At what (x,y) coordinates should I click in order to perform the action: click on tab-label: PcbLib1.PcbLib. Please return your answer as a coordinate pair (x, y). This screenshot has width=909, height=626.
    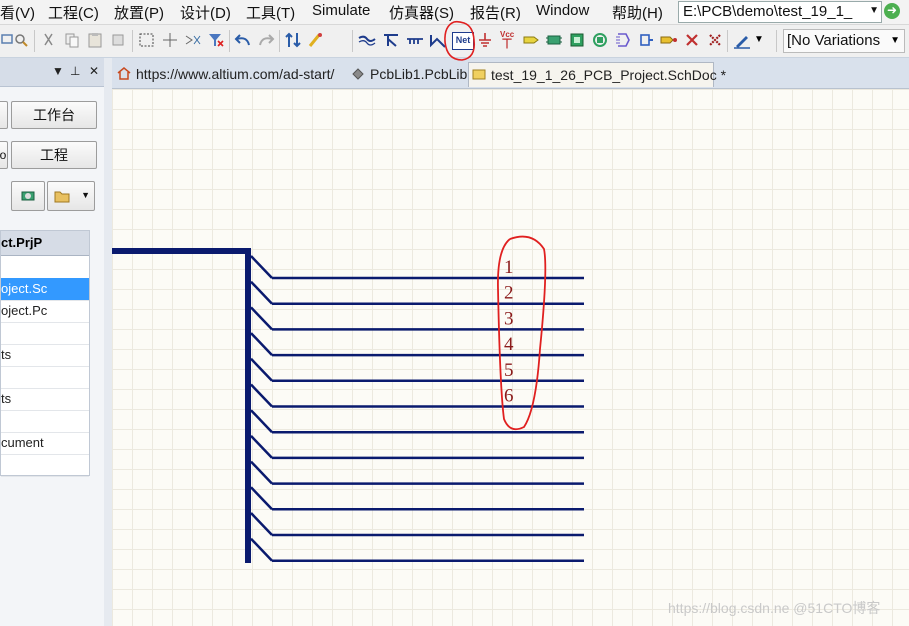
    Looking at the image, I should click on (419, 74).